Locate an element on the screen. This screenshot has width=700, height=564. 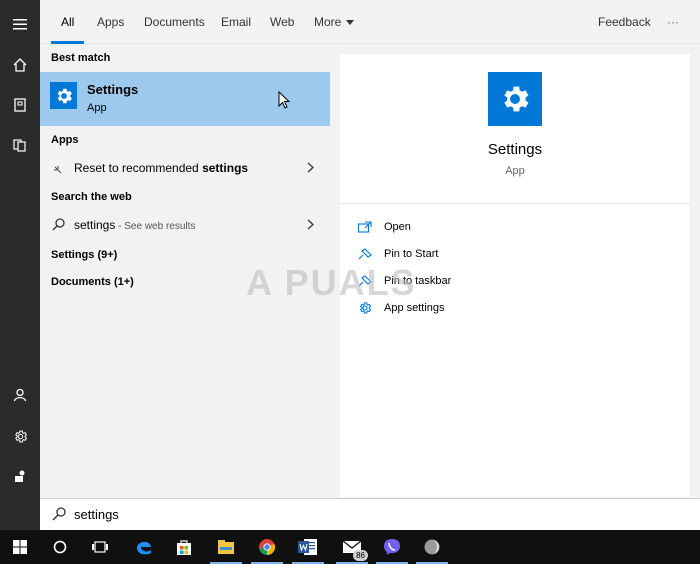
chrome-icon is located at coordinates (267, 547).